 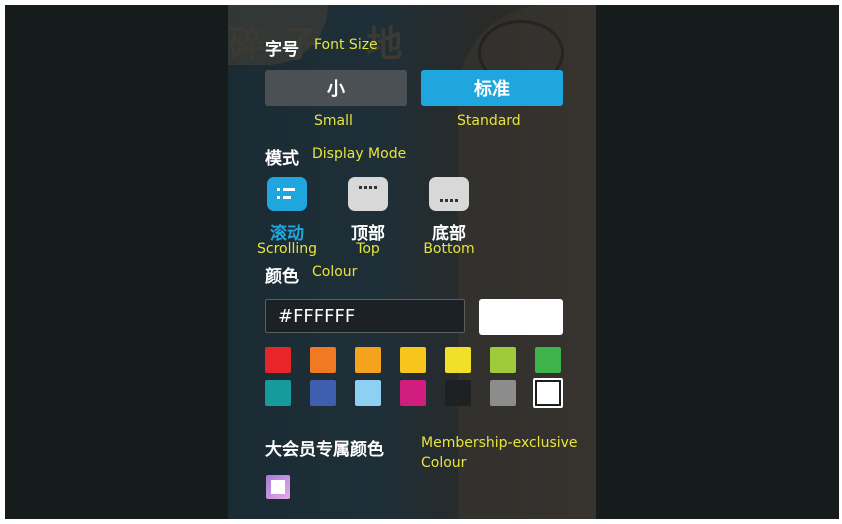 What do you see at coordinates (499, 443) in the screenshot?
I see `membership-colour-label-en-1: Membership-exclusive` at bounding box center [499, 443].